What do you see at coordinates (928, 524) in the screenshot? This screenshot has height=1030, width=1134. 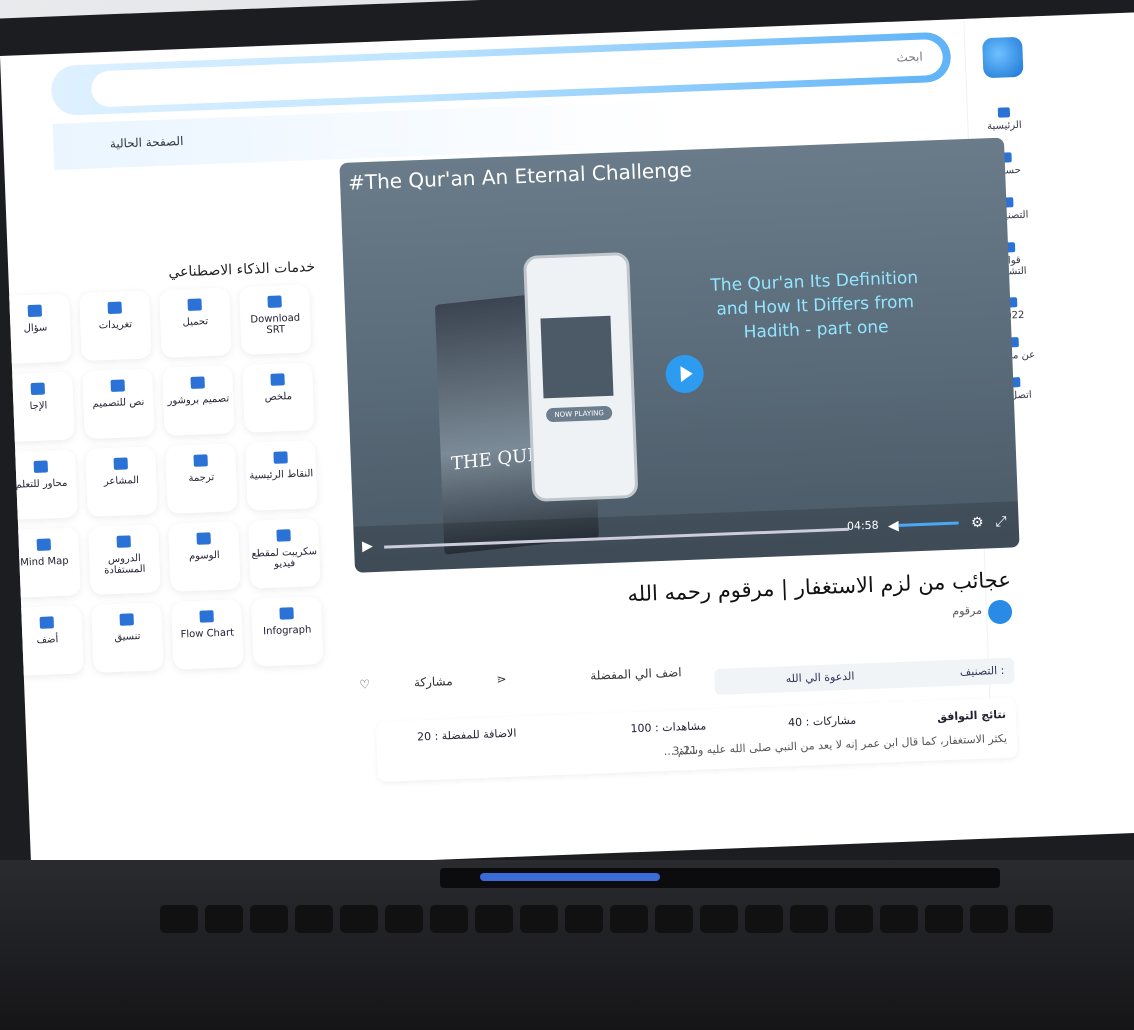 I see `volume-slider` at bounding box center [928, 524].